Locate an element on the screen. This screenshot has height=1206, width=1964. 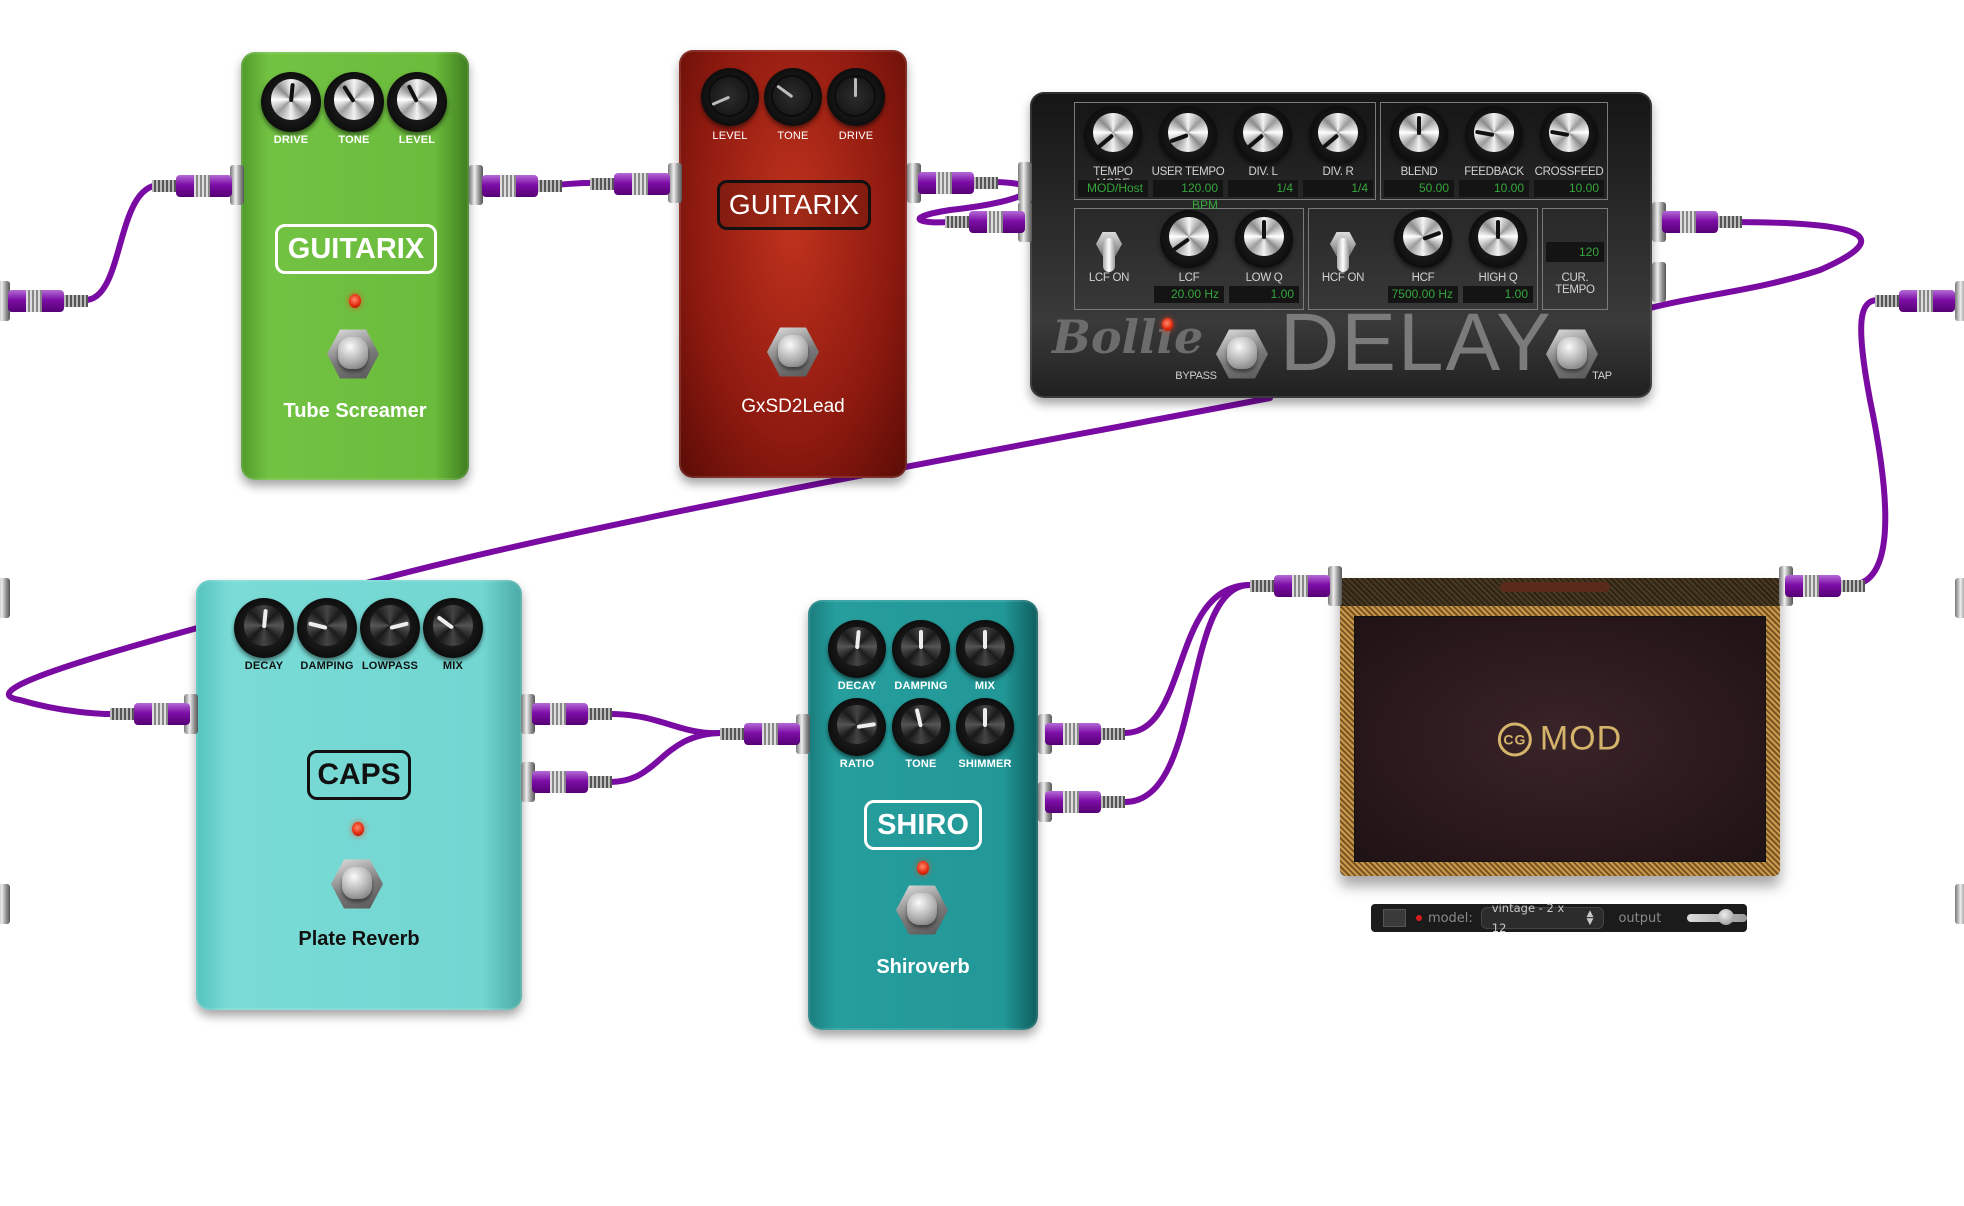
model-select: vintage - 2 x 12 ▲ ▼ is located at coordinates (1542, 918).